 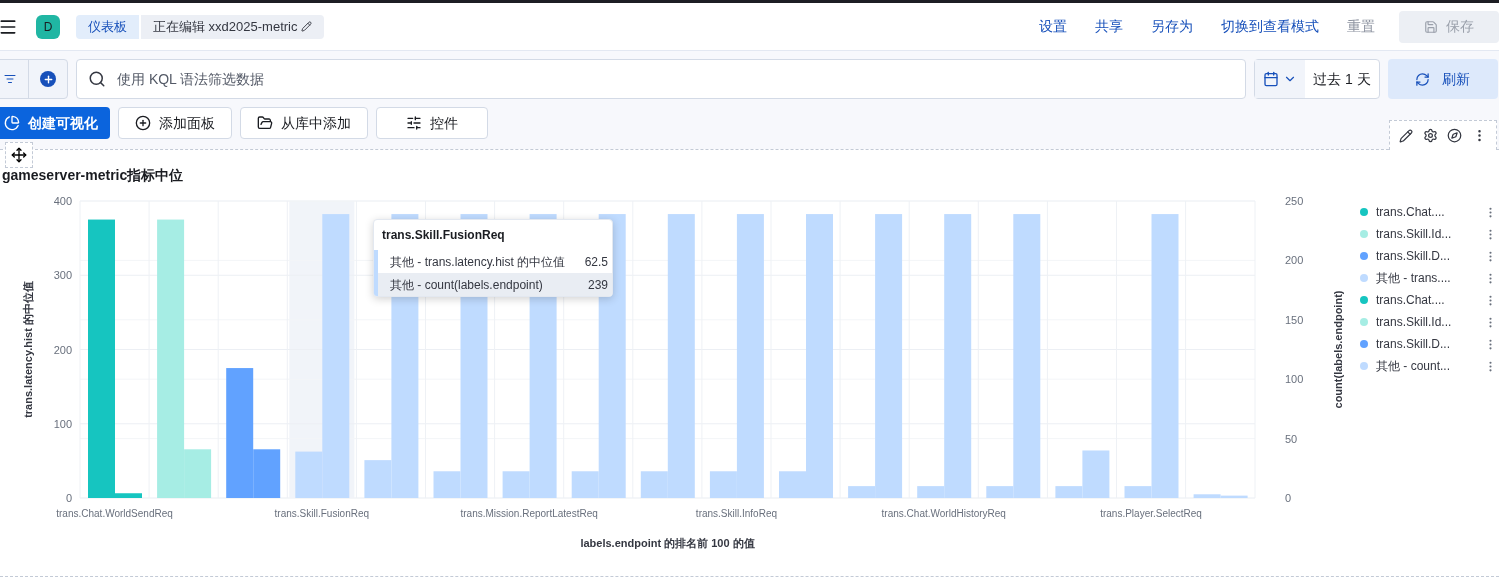 I want to click on compass-icon, so click(x=1455, y=135).